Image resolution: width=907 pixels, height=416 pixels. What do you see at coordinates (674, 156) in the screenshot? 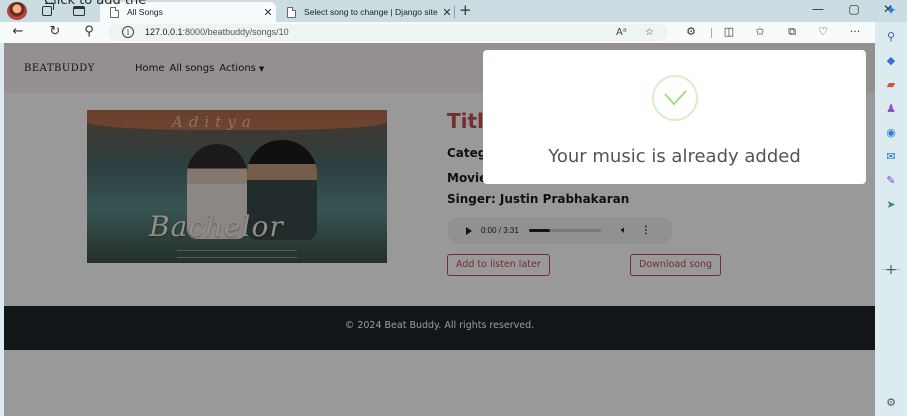
I see `modal-message: Your music is already added` at bounding box center [674, 156].